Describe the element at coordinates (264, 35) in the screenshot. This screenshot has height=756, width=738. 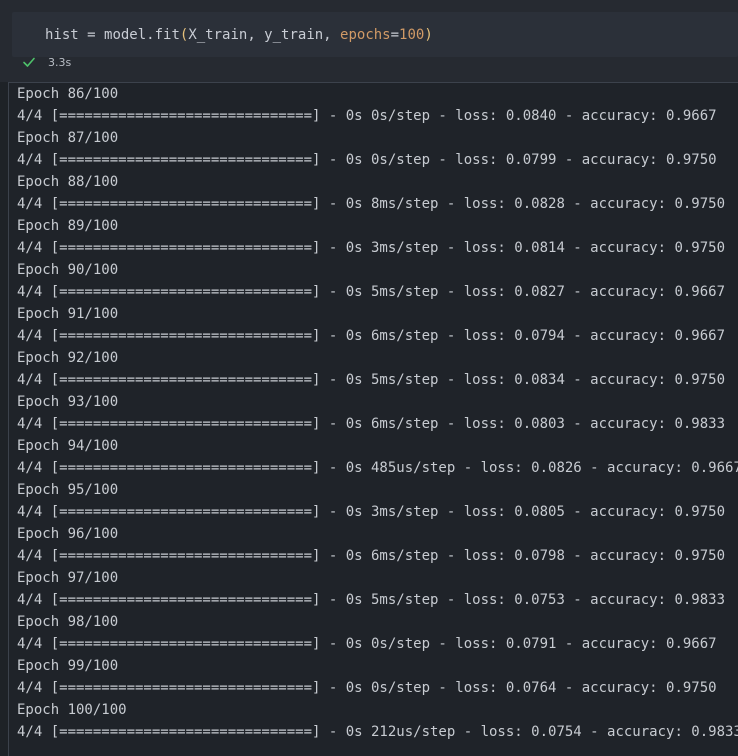
I see `code-token-args: X_train, y_train,` at that location.